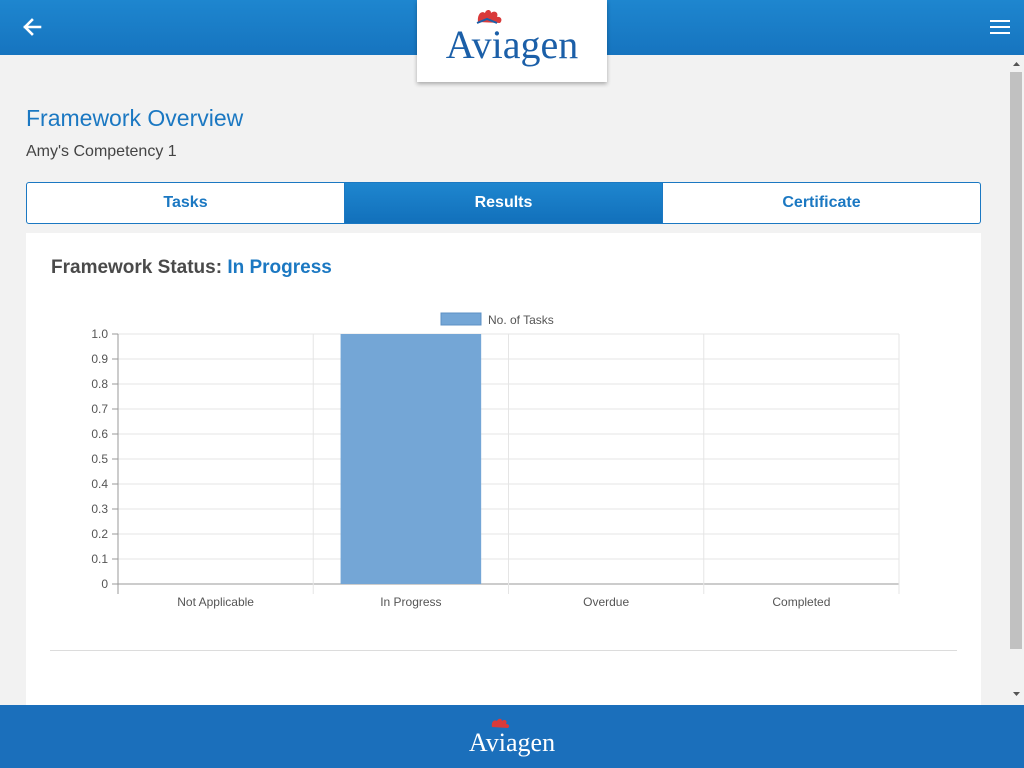  Describe the element at coordinates (215, 602) in the screenshot. I see `x-tick-label: Not Applicable` at that location.